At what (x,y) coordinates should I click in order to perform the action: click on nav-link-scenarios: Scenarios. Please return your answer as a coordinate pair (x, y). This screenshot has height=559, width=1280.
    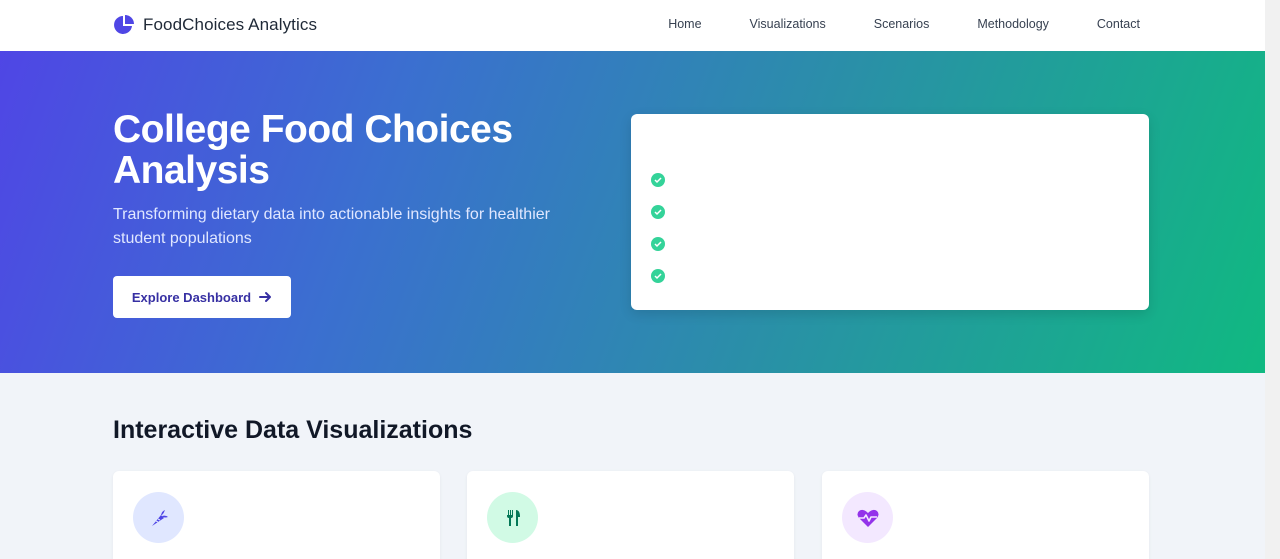
    Looking at the image, I should click on (902, 24).